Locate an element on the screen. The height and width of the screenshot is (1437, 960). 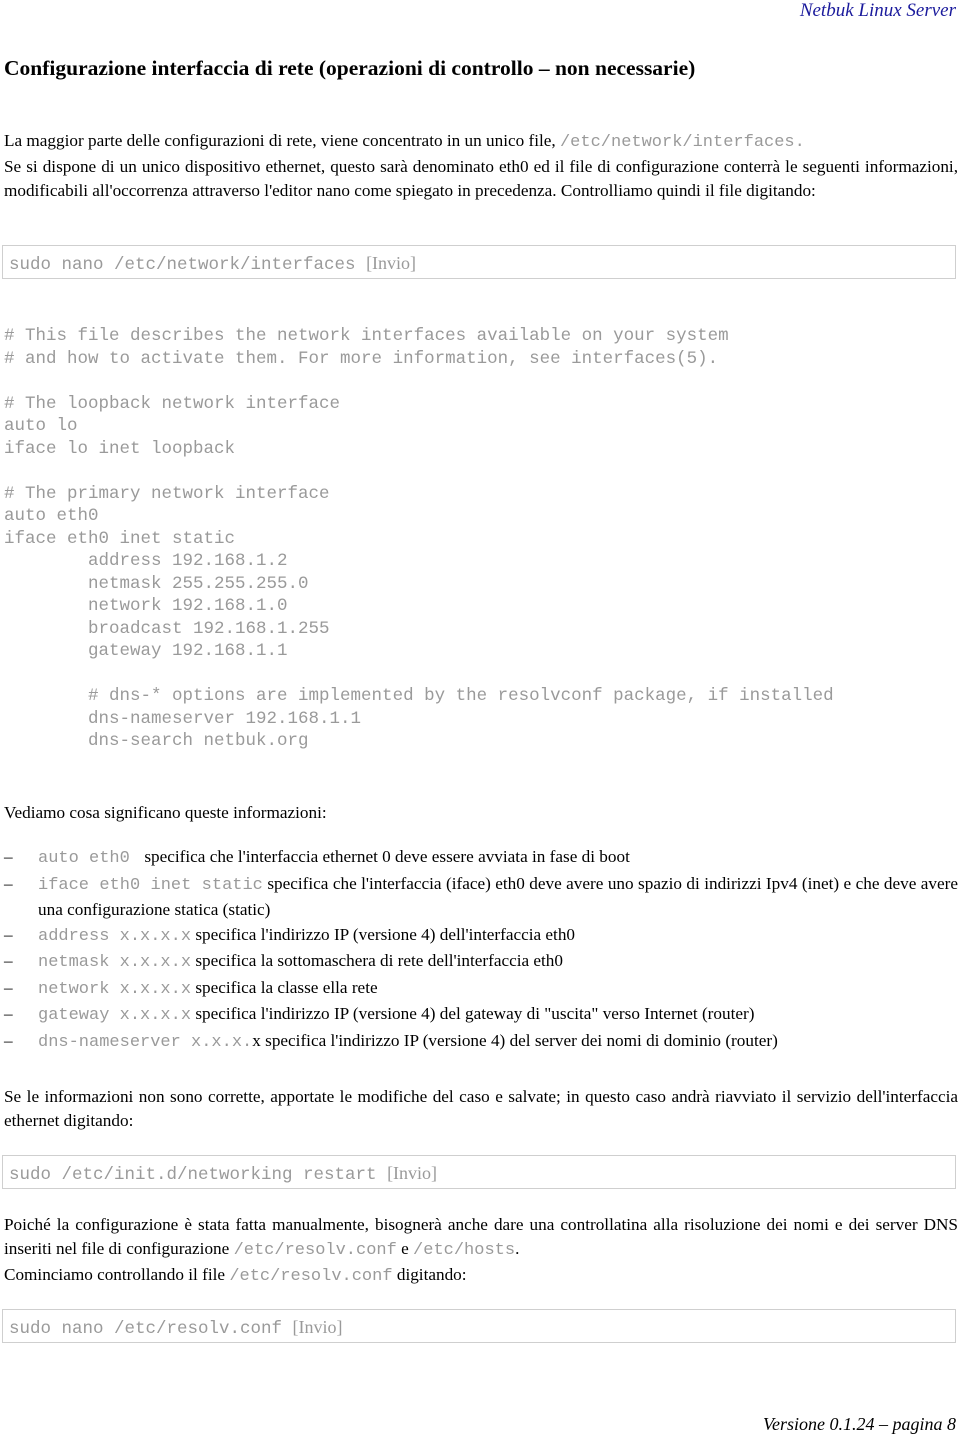
footer-version: Versione 0.1.24 – pagina 8 is located at coordinates (859, 1424).